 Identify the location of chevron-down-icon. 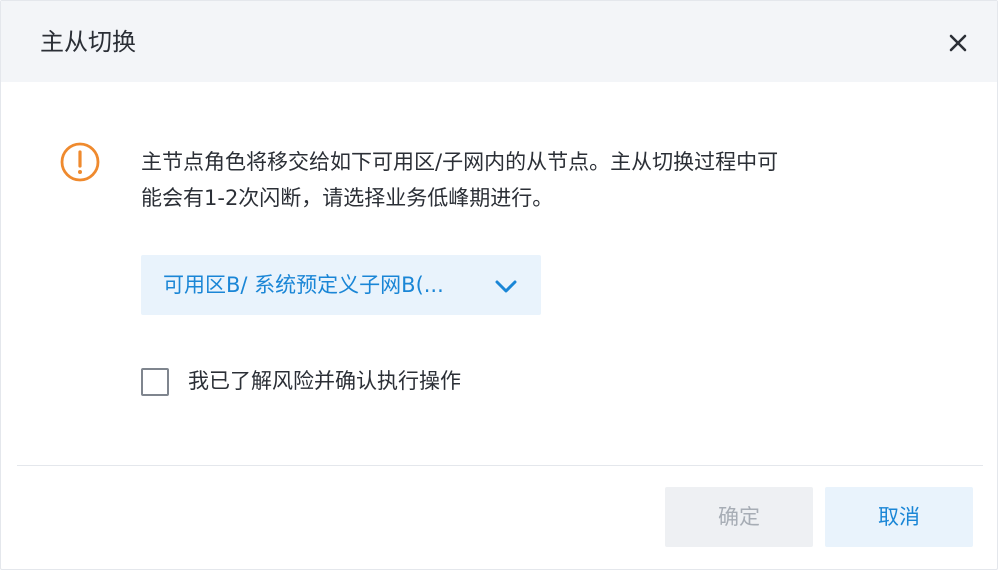
(506, 286).